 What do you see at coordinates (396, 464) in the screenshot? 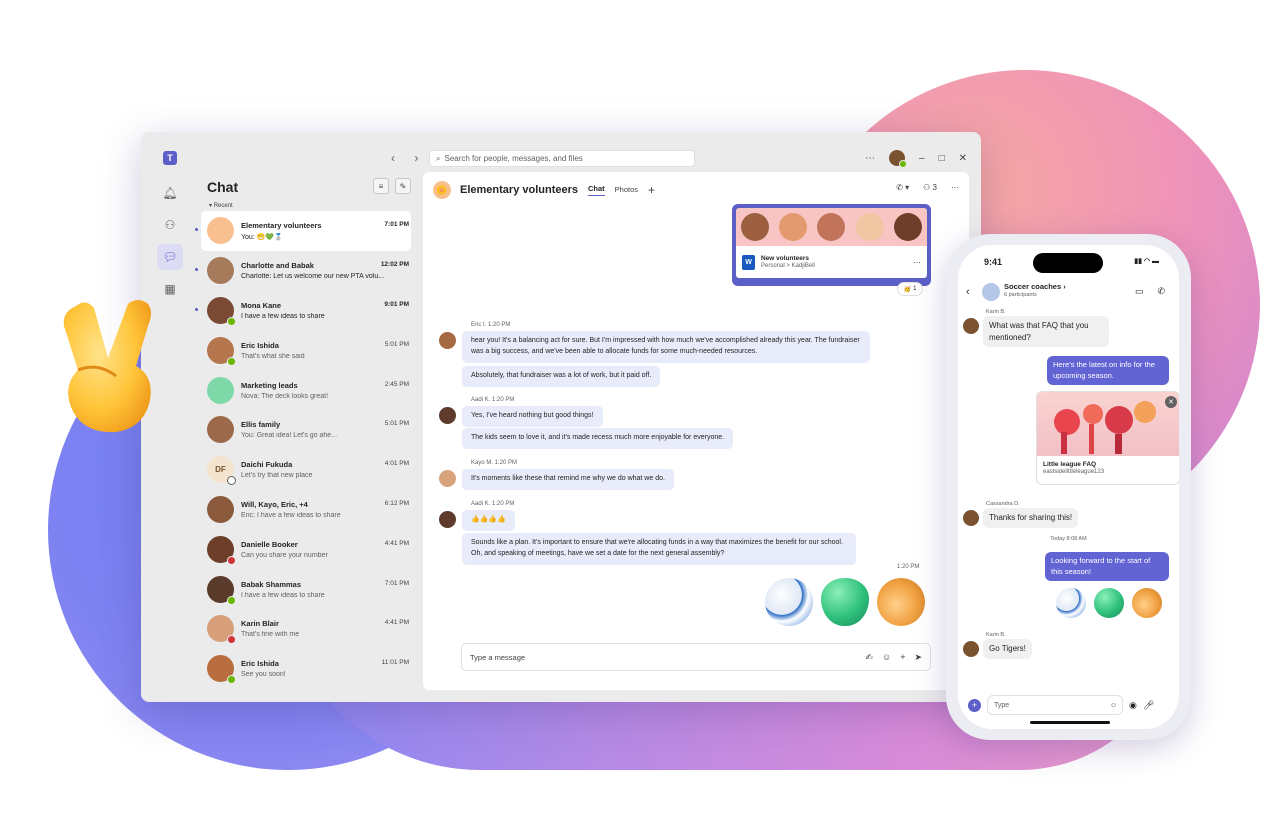
I see `chat-time: 4:01 PM` at bounding box center [396, 464].